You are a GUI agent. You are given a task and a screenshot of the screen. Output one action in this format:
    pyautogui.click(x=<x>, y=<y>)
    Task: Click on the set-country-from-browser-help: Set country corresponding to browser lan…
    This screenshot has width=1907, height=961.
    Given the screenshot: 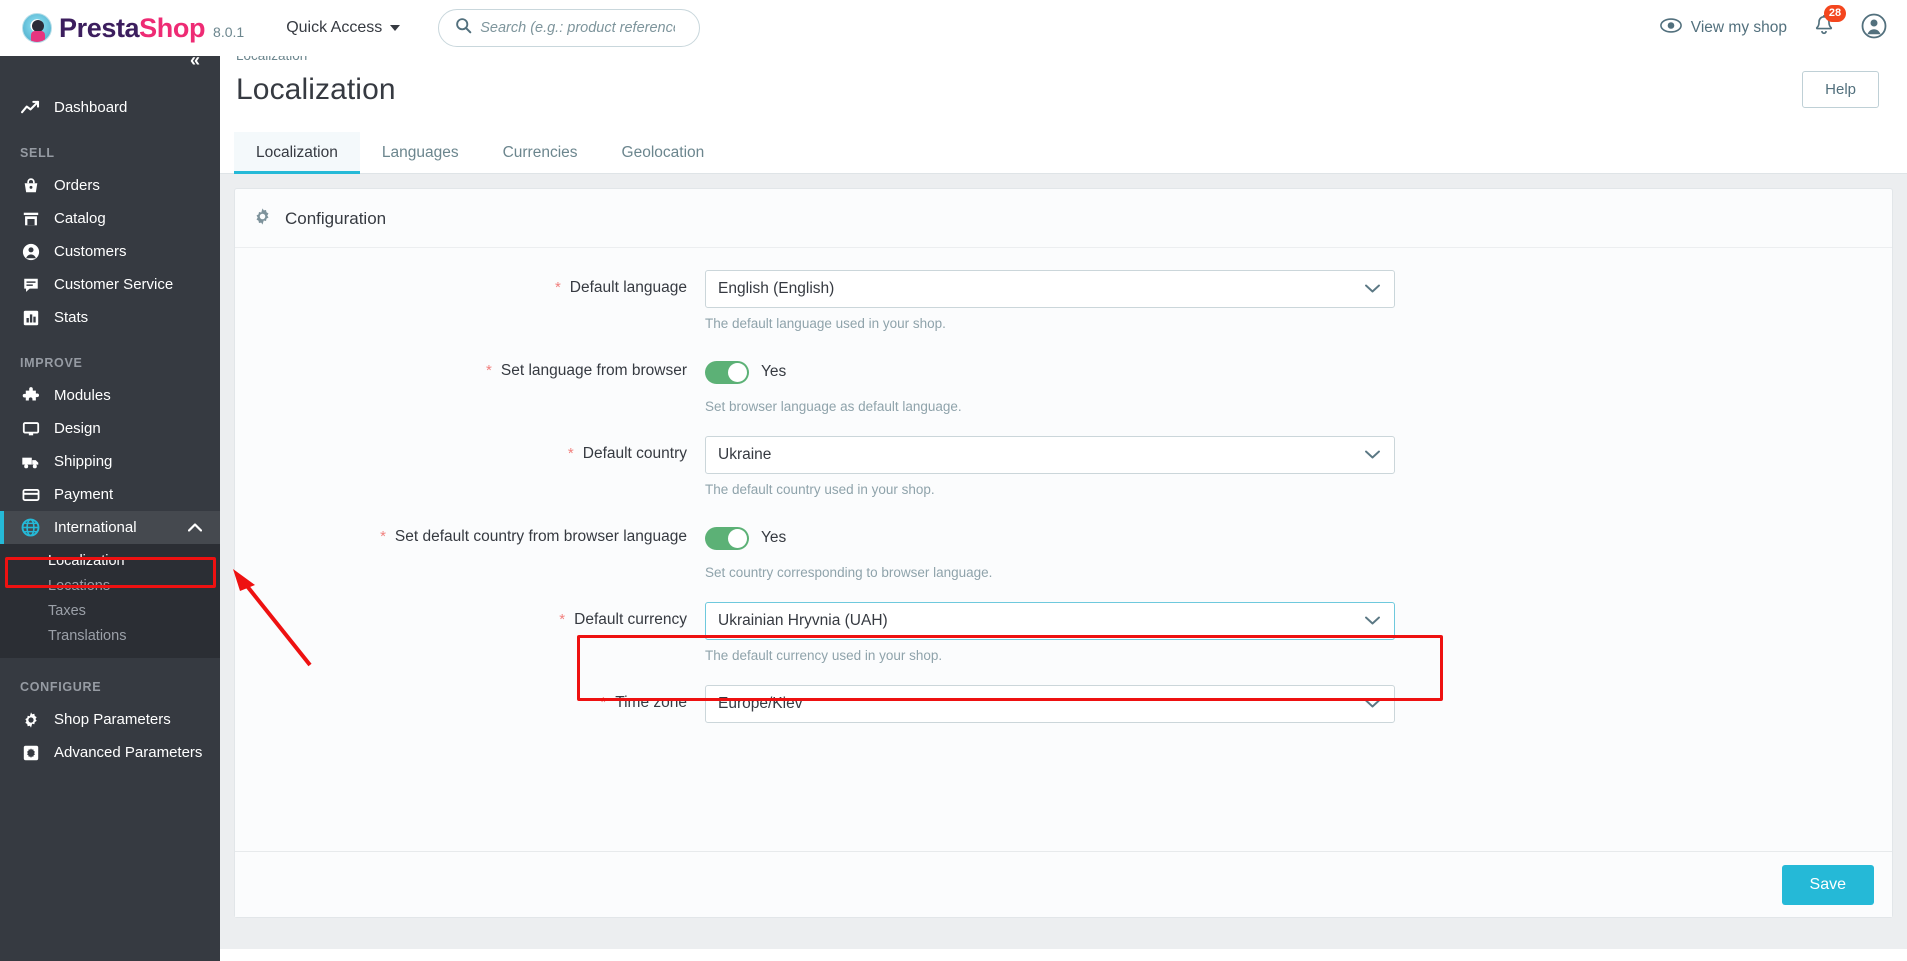 What is the action you would take?
    pyautogui.click(x=849, y=572)
    